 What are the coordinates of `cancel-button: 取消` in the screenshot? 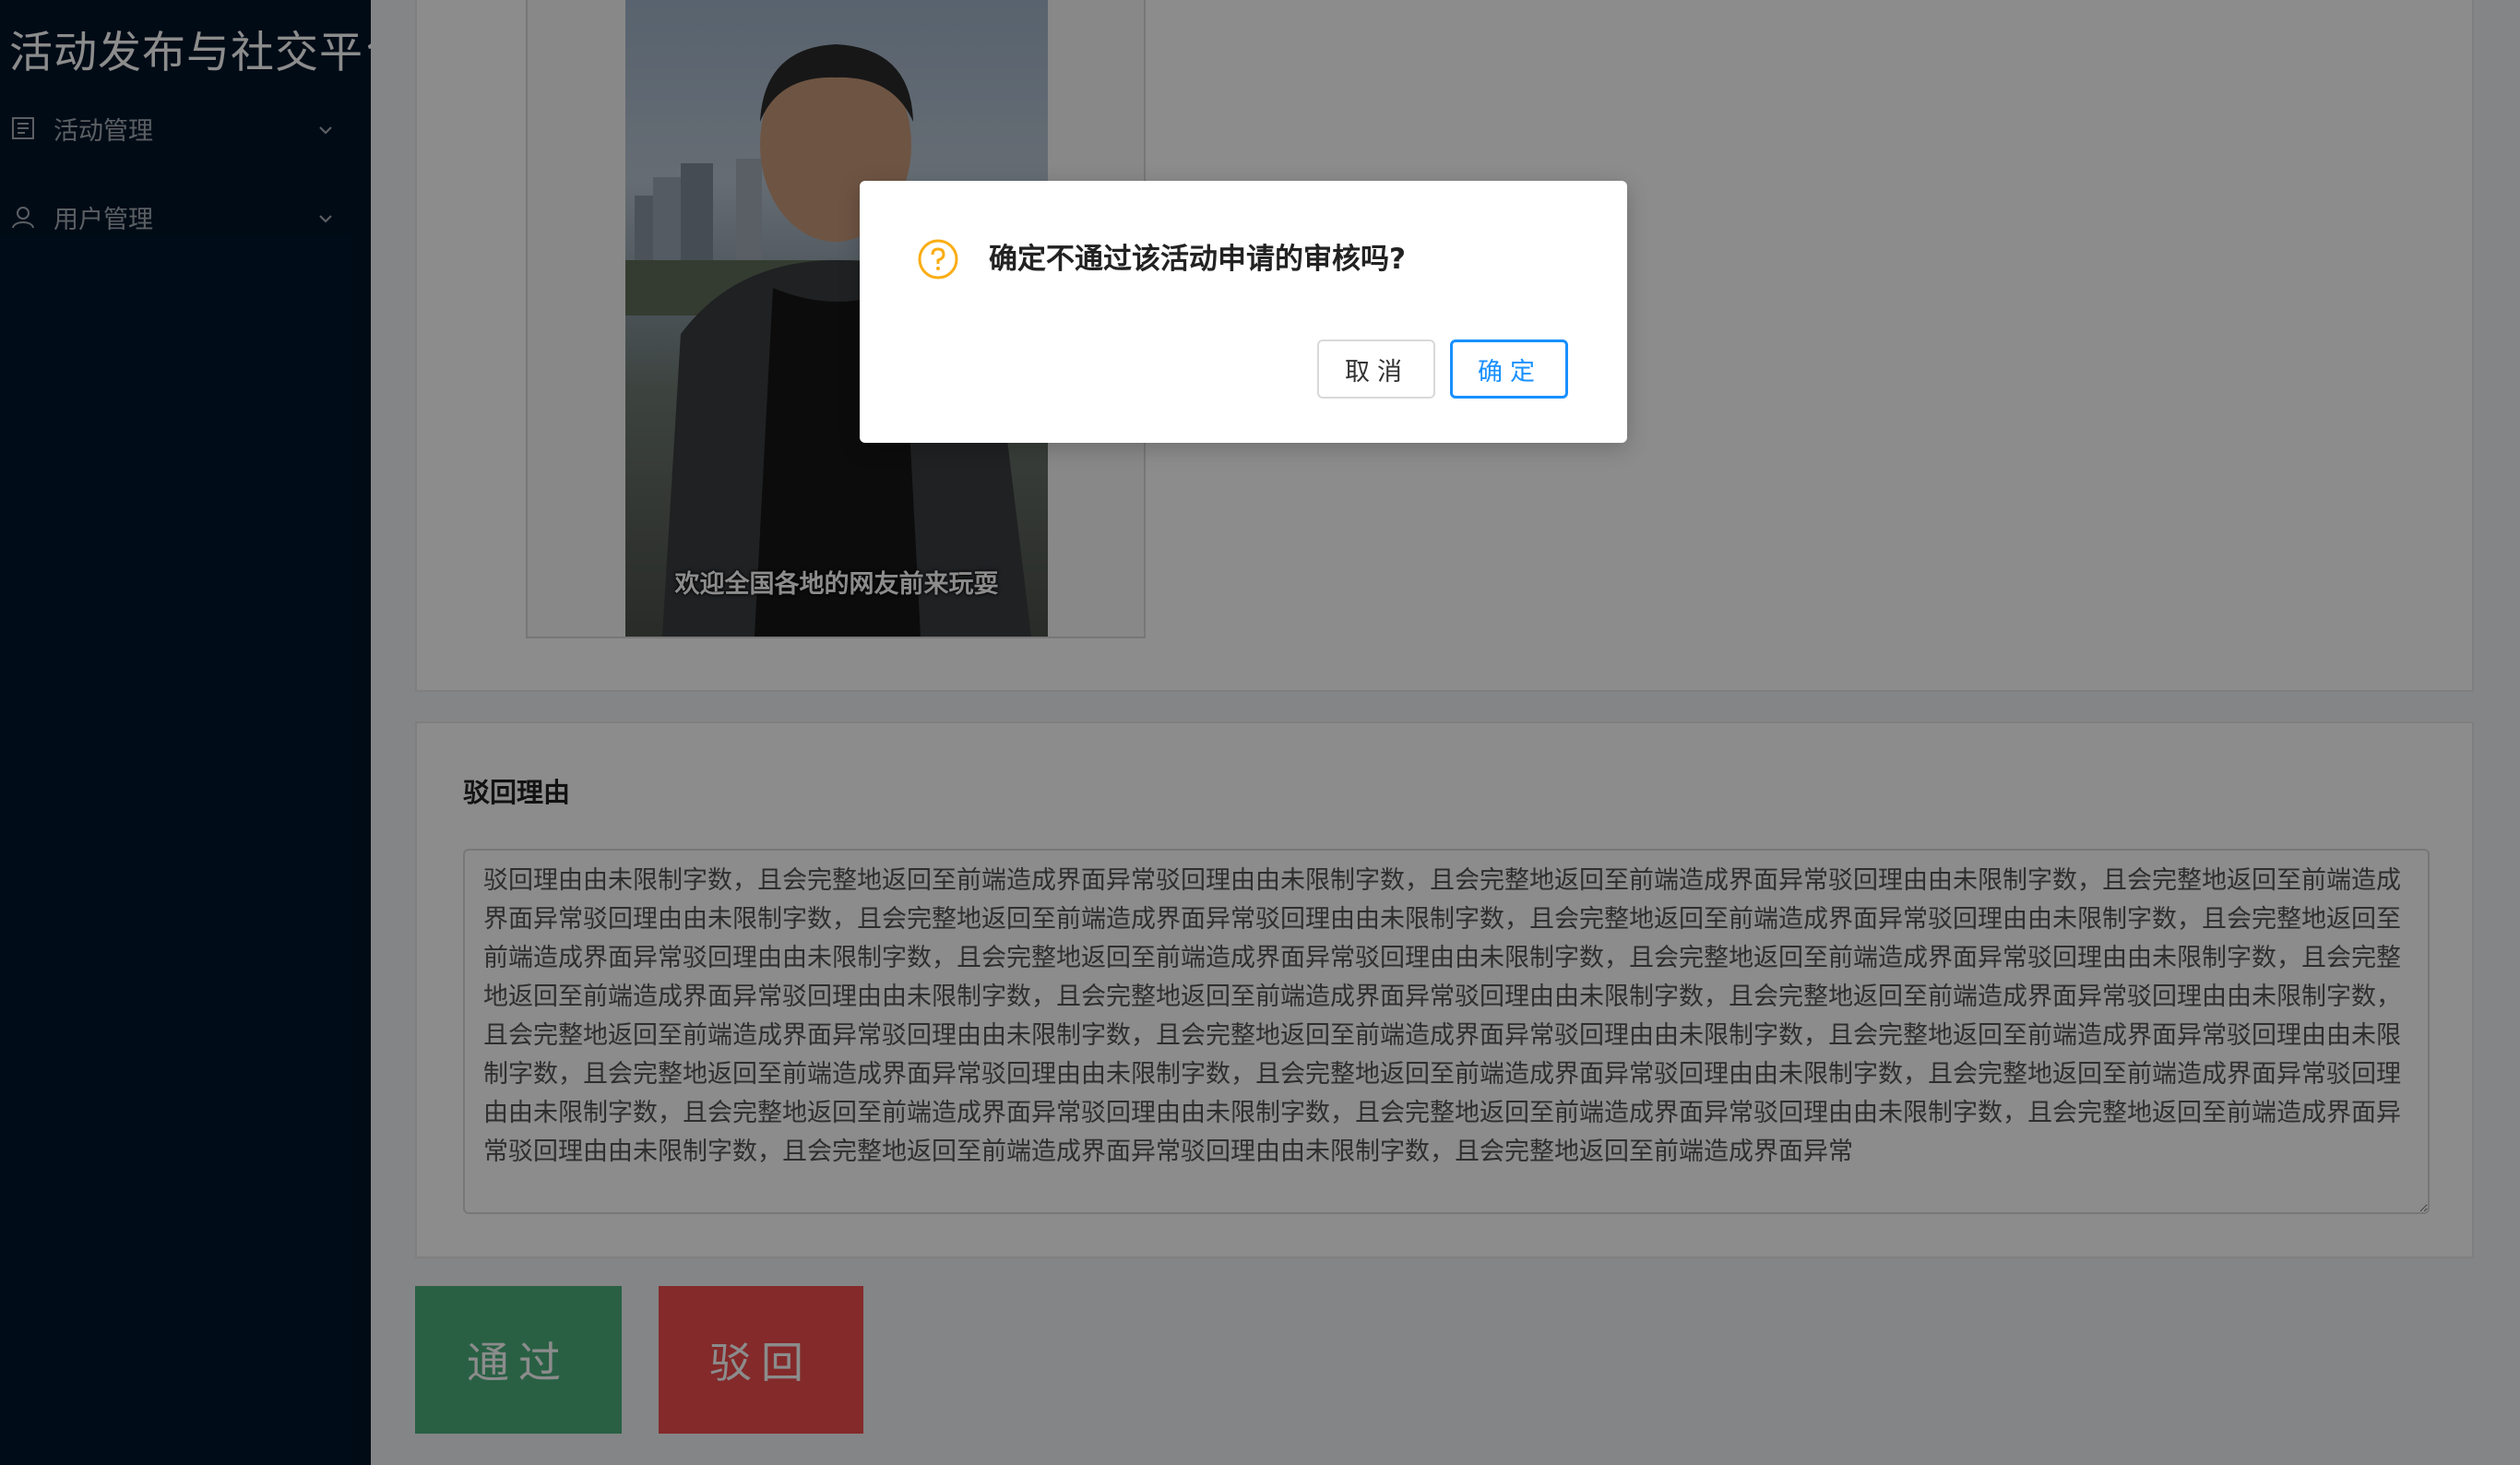 It's located at (1376, 369).